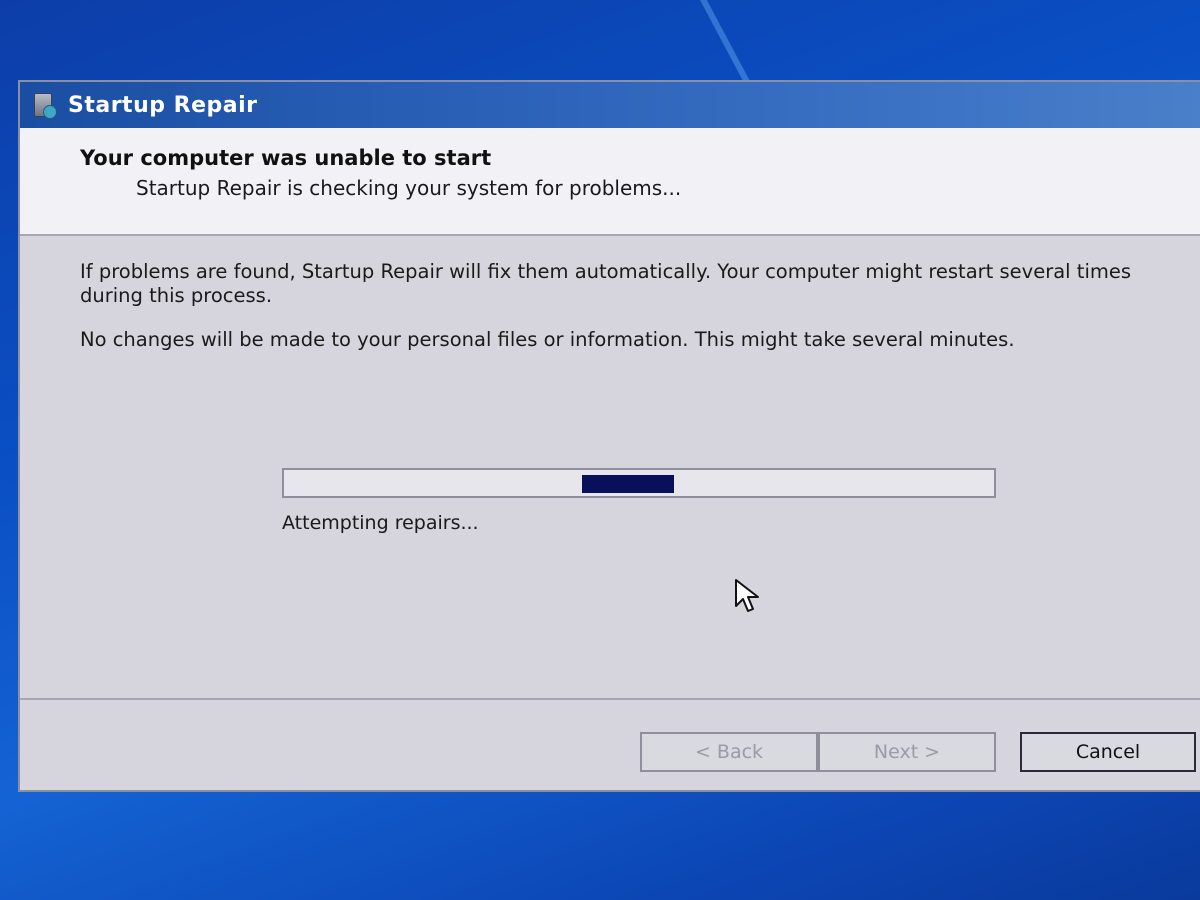  What do you see at coordinates (610, 105) in the screenshot?
I see `title-bar: Startup Repair` at bounding box center [610, 105].